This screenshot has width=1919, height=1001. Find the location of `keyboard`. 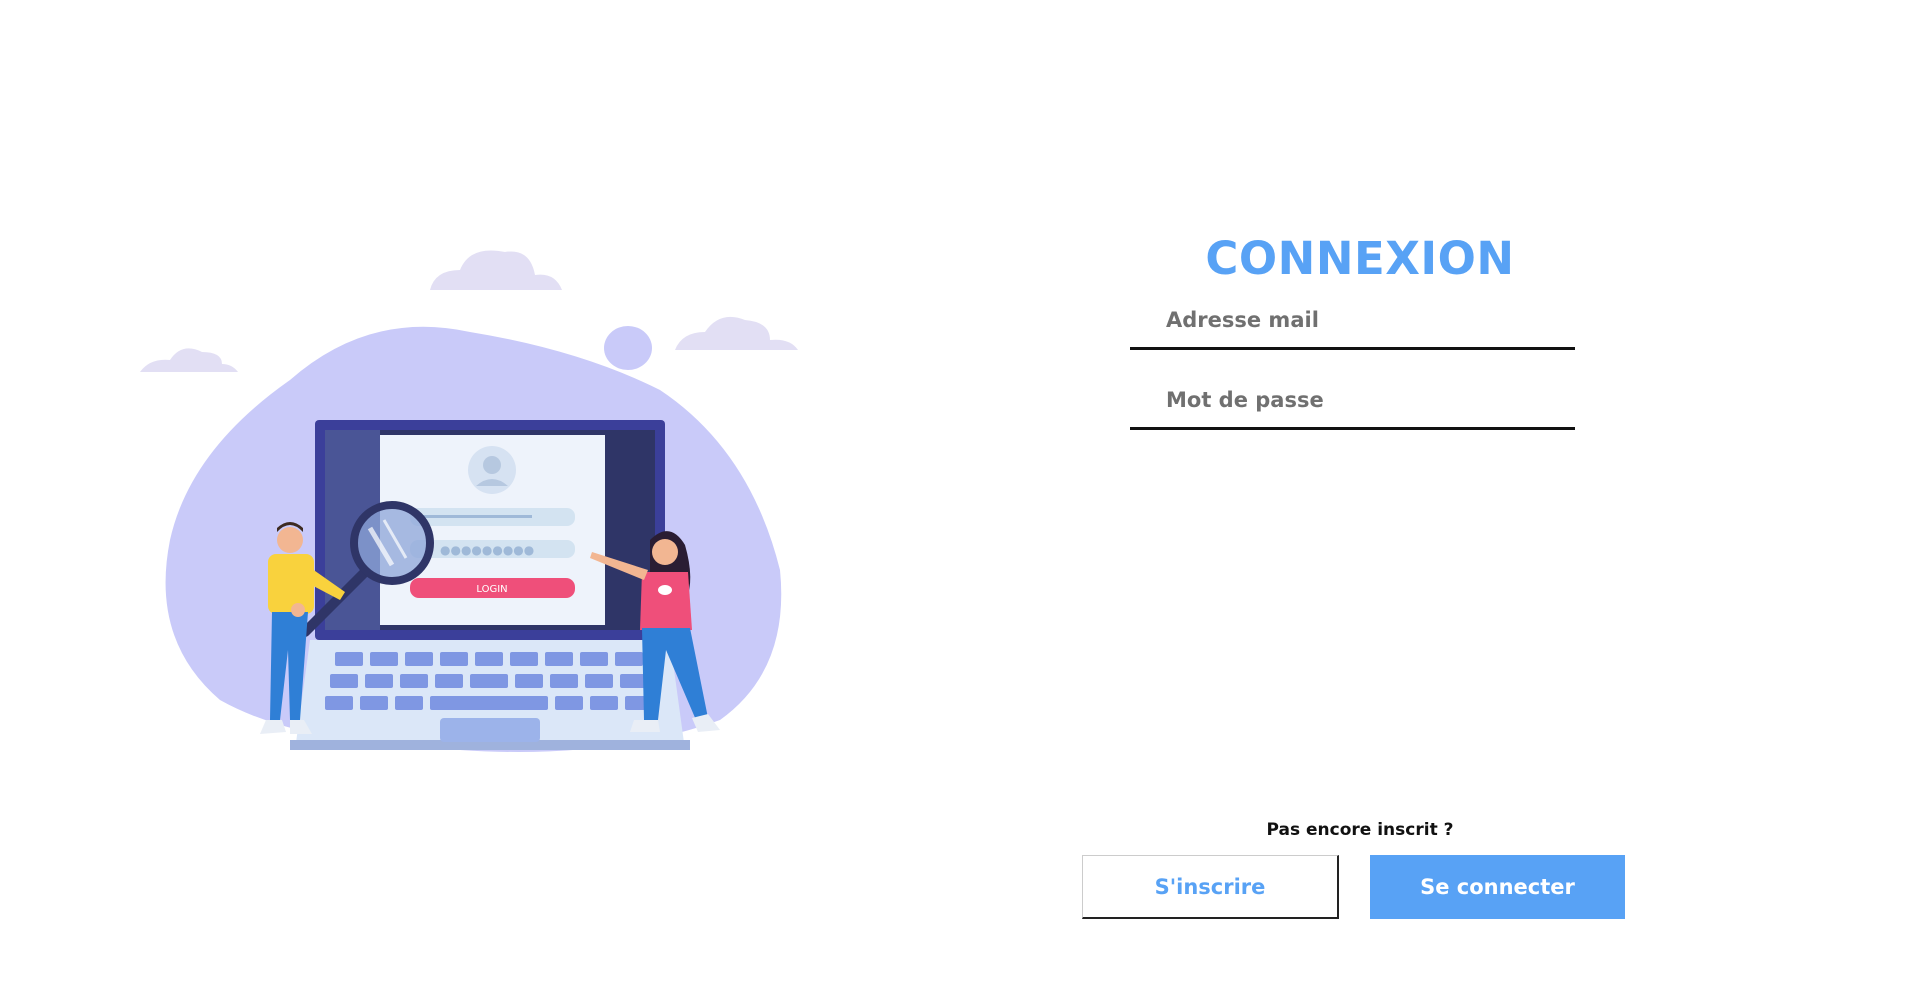

keyboard is located at coordinates (489, 681).